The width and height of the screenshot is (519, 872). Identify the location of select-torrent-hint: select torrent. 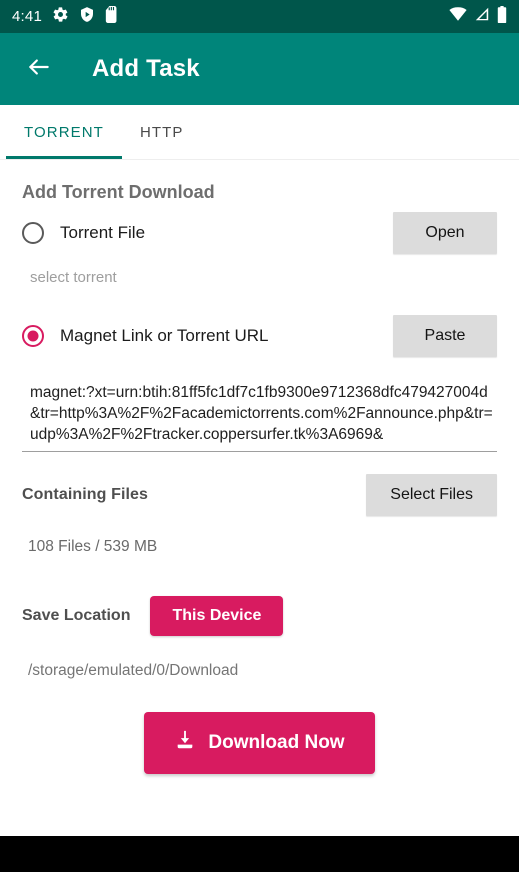
(73, 277).